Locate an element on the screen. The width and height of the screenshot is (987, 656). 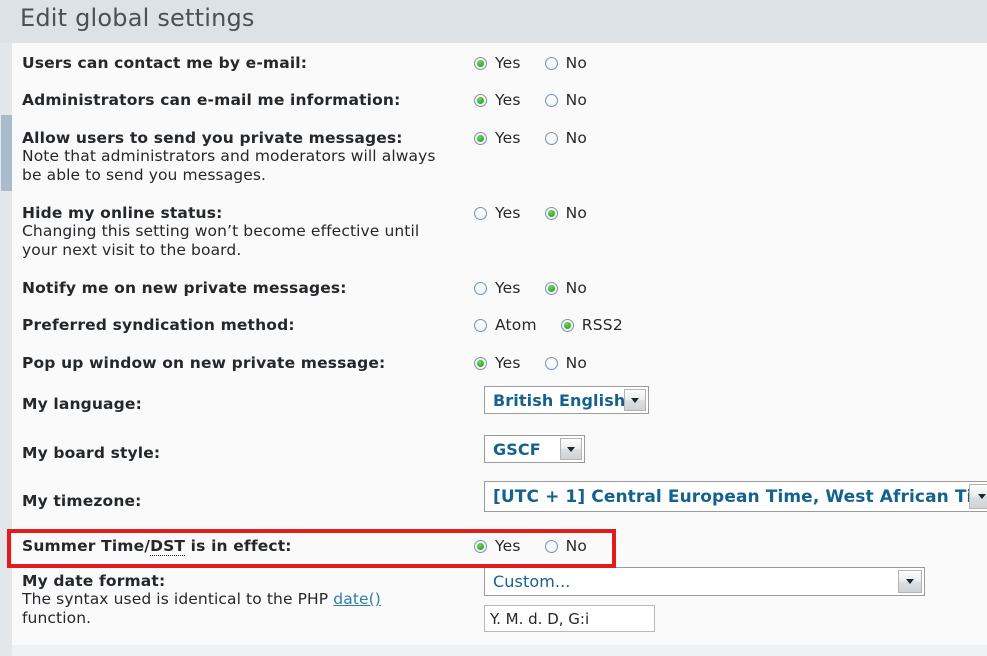
php-date-link: date() is located at coordinates (357, 599).